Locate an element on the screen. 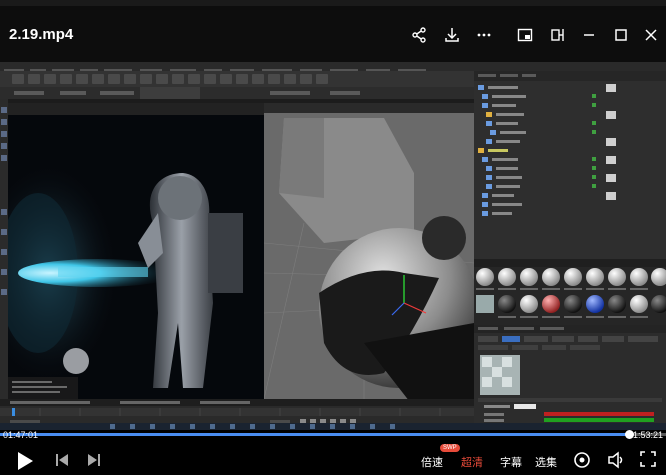 The image size is (666, 475). maximize-icon is located at coordinates (621, 35).